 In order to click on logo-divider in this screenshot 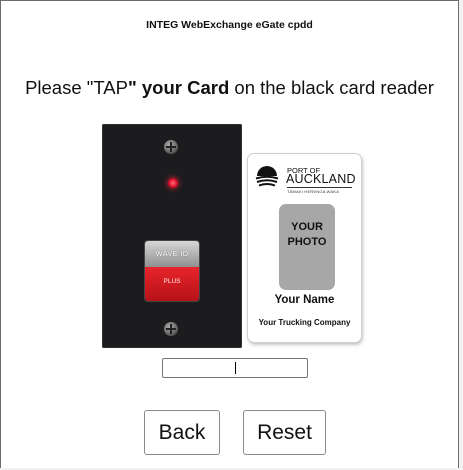, I will do `click(319, 187)`.